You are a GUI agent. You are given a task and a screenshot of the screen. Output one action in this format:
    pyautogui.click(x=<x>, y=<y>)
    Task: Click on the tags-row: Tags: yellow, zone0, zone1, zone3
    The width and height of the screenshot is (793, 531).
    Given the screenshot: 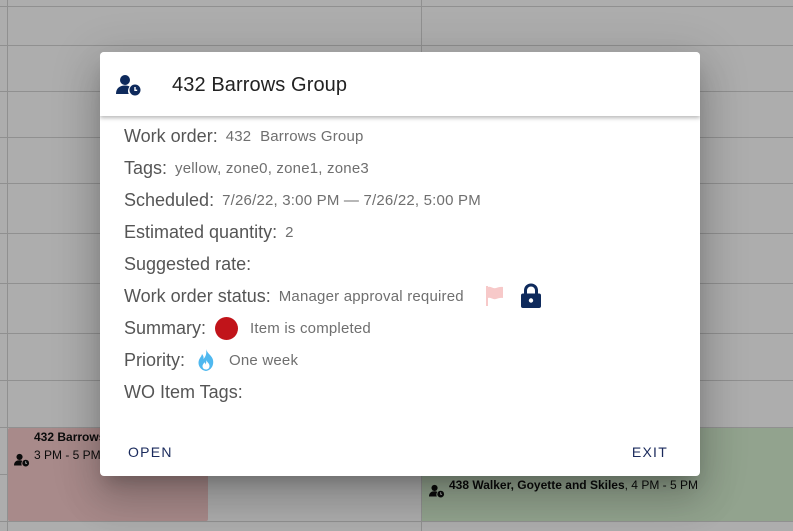 What is the action you would take?
    pyautogui.click(x=404, y=168)
    